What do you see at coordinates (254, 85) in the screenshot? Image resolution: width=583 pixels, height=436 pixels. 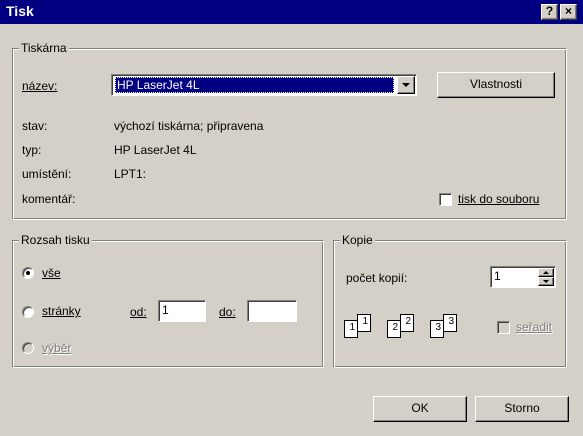 I see `printer-name-value: HP LaserJet 4L` at bounding box center [254, 85].